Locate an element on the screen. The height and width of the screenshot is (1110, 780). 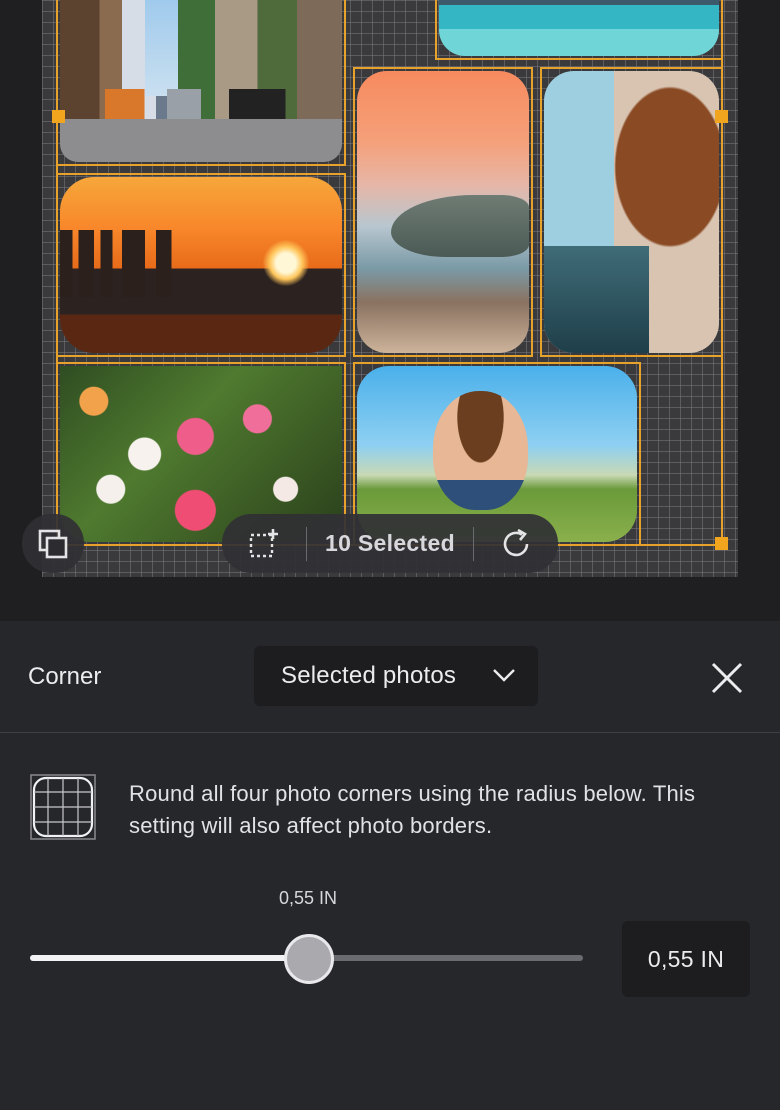
slider-fill is located at coordinates (170, 958).